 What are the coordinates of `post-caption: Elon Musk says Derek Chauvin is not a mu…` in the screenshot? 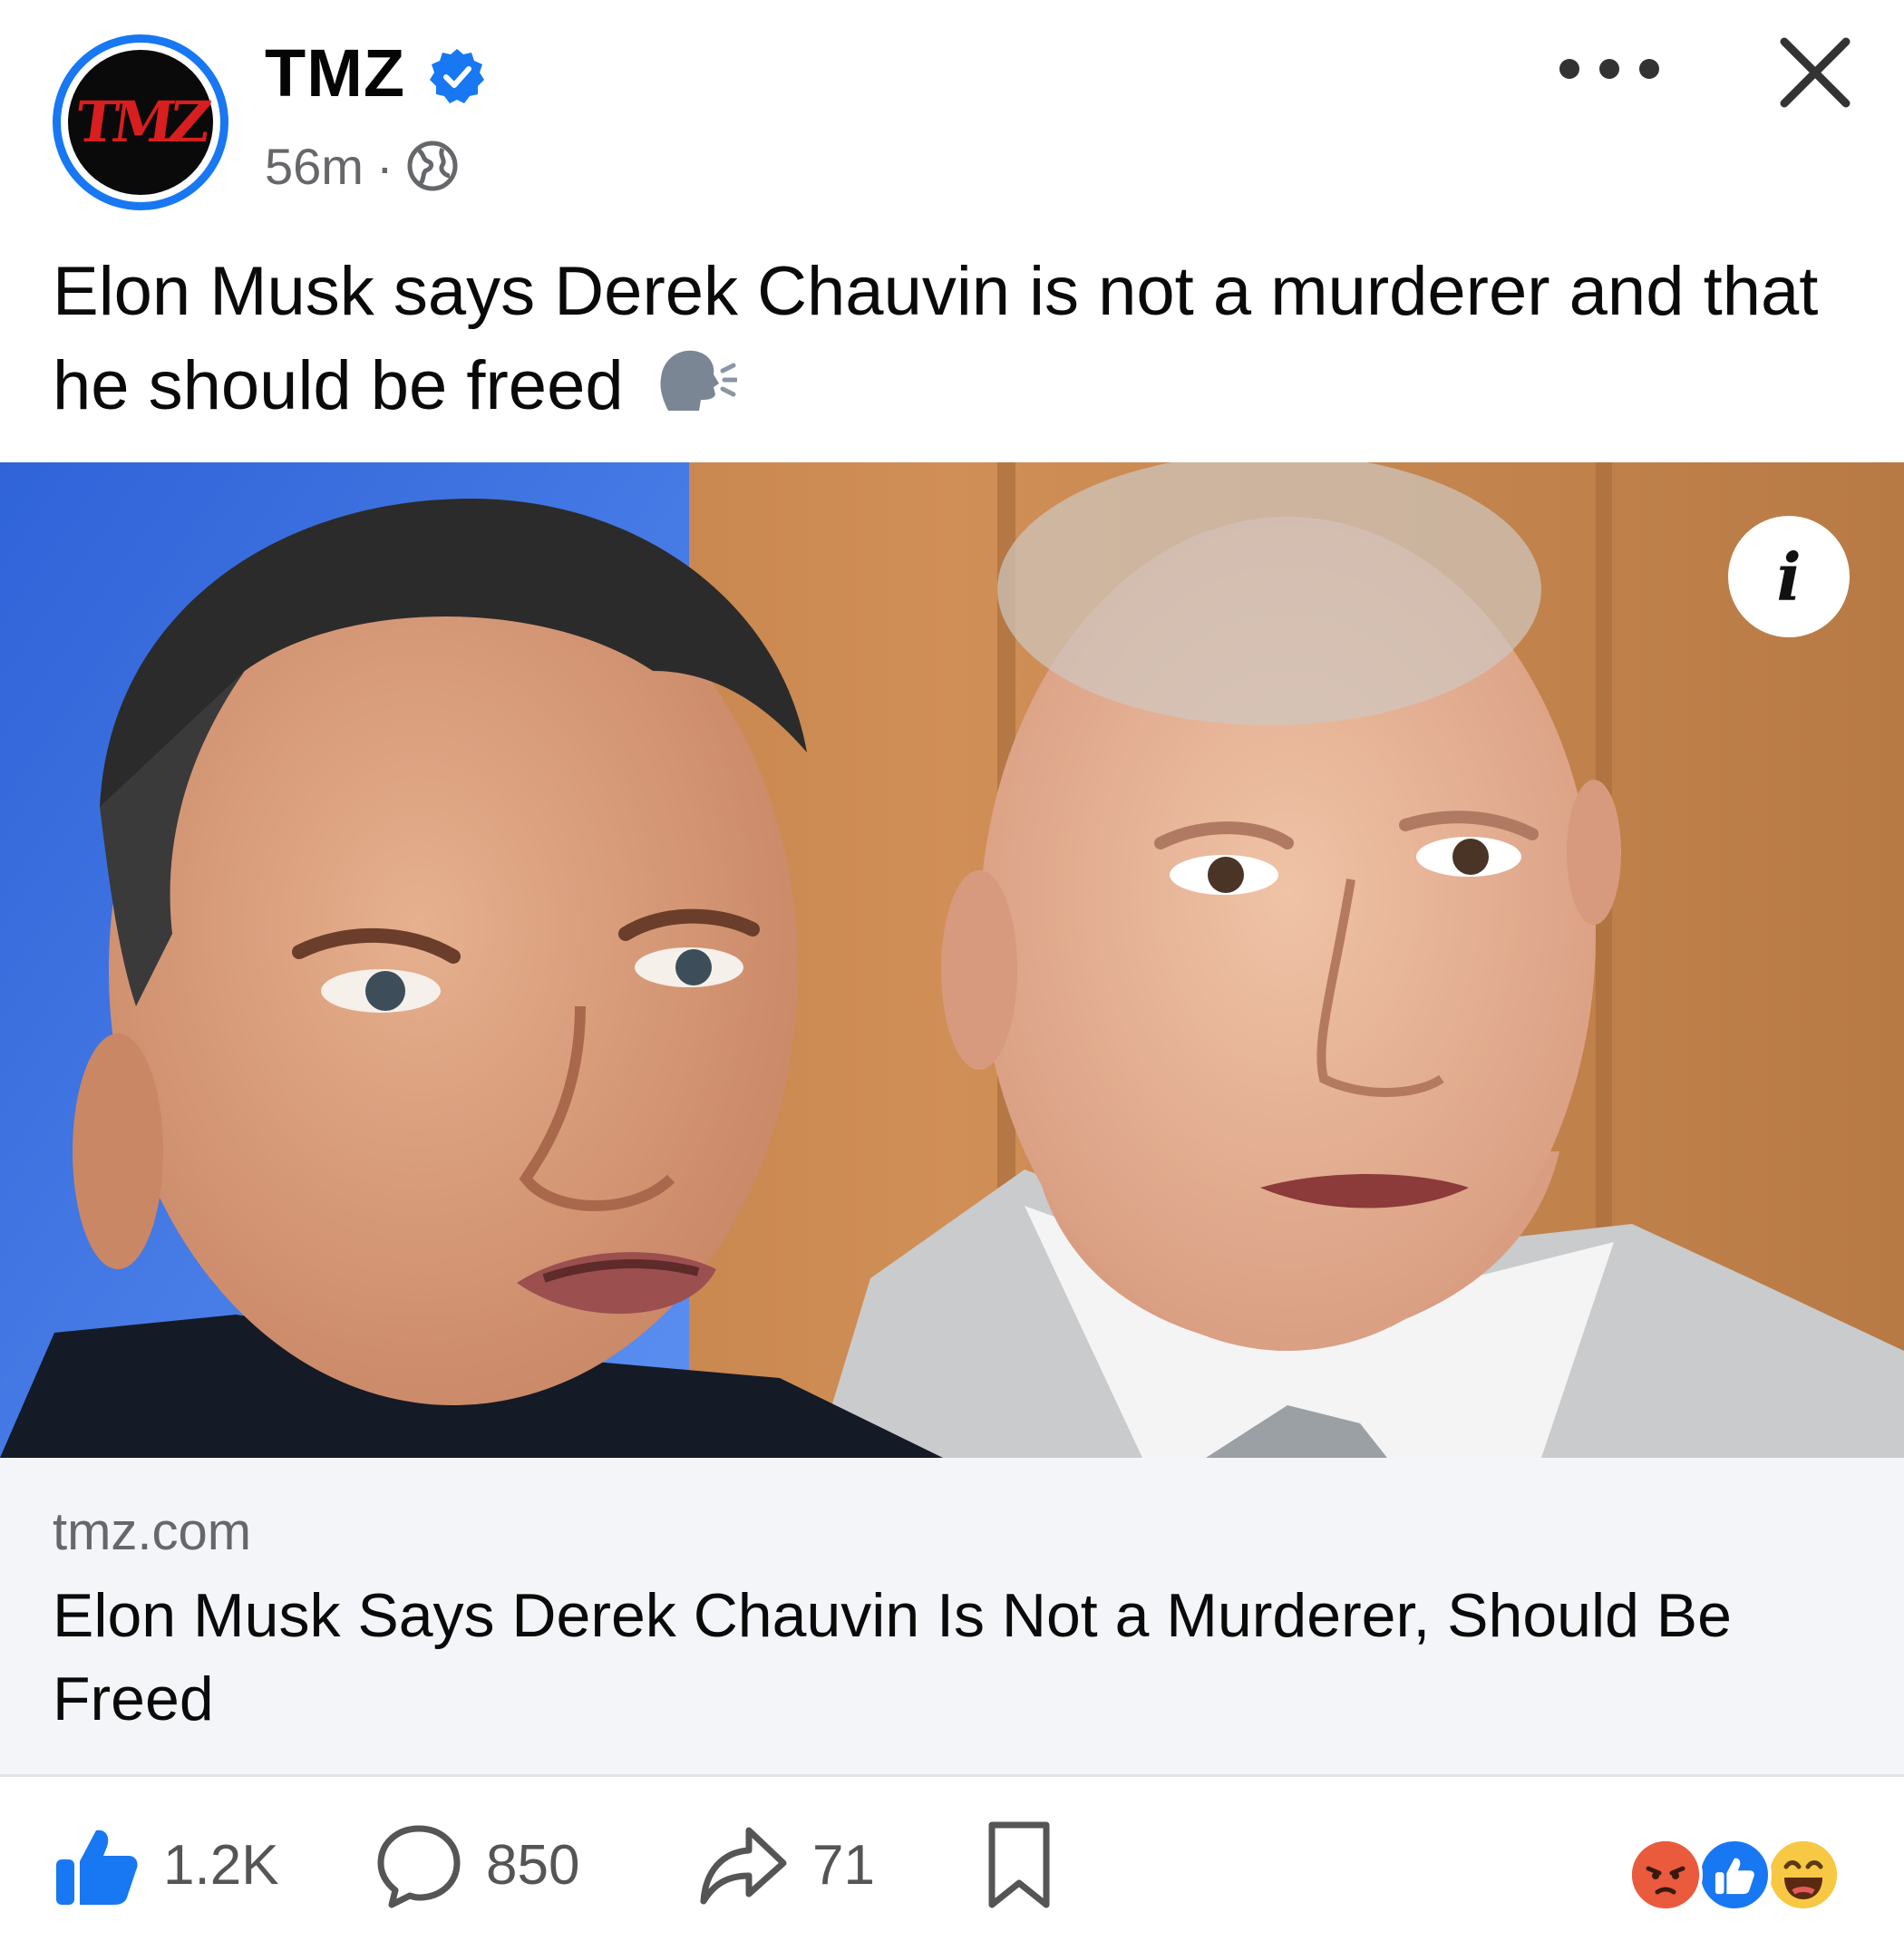 It's located at (955, 339).